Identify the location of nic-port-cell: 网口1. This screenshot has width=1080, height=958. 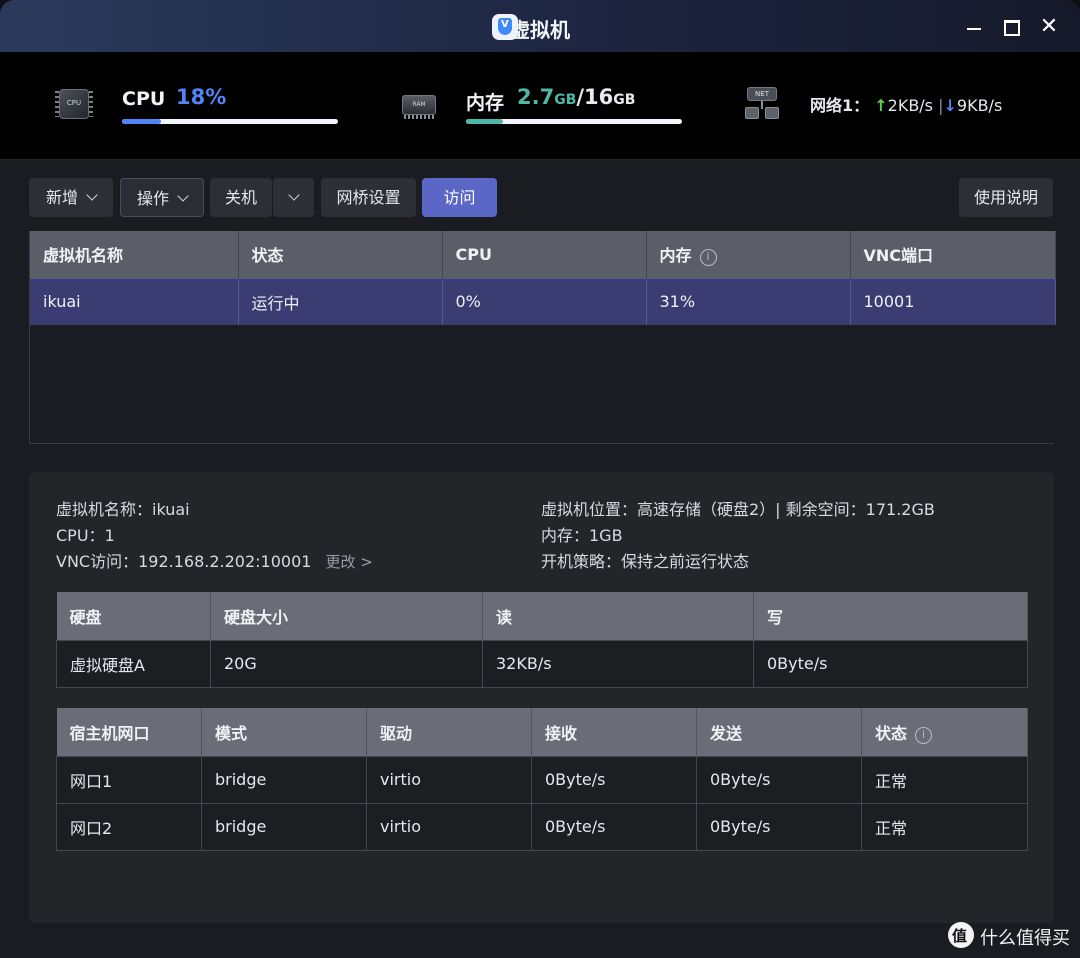
(129, 779).